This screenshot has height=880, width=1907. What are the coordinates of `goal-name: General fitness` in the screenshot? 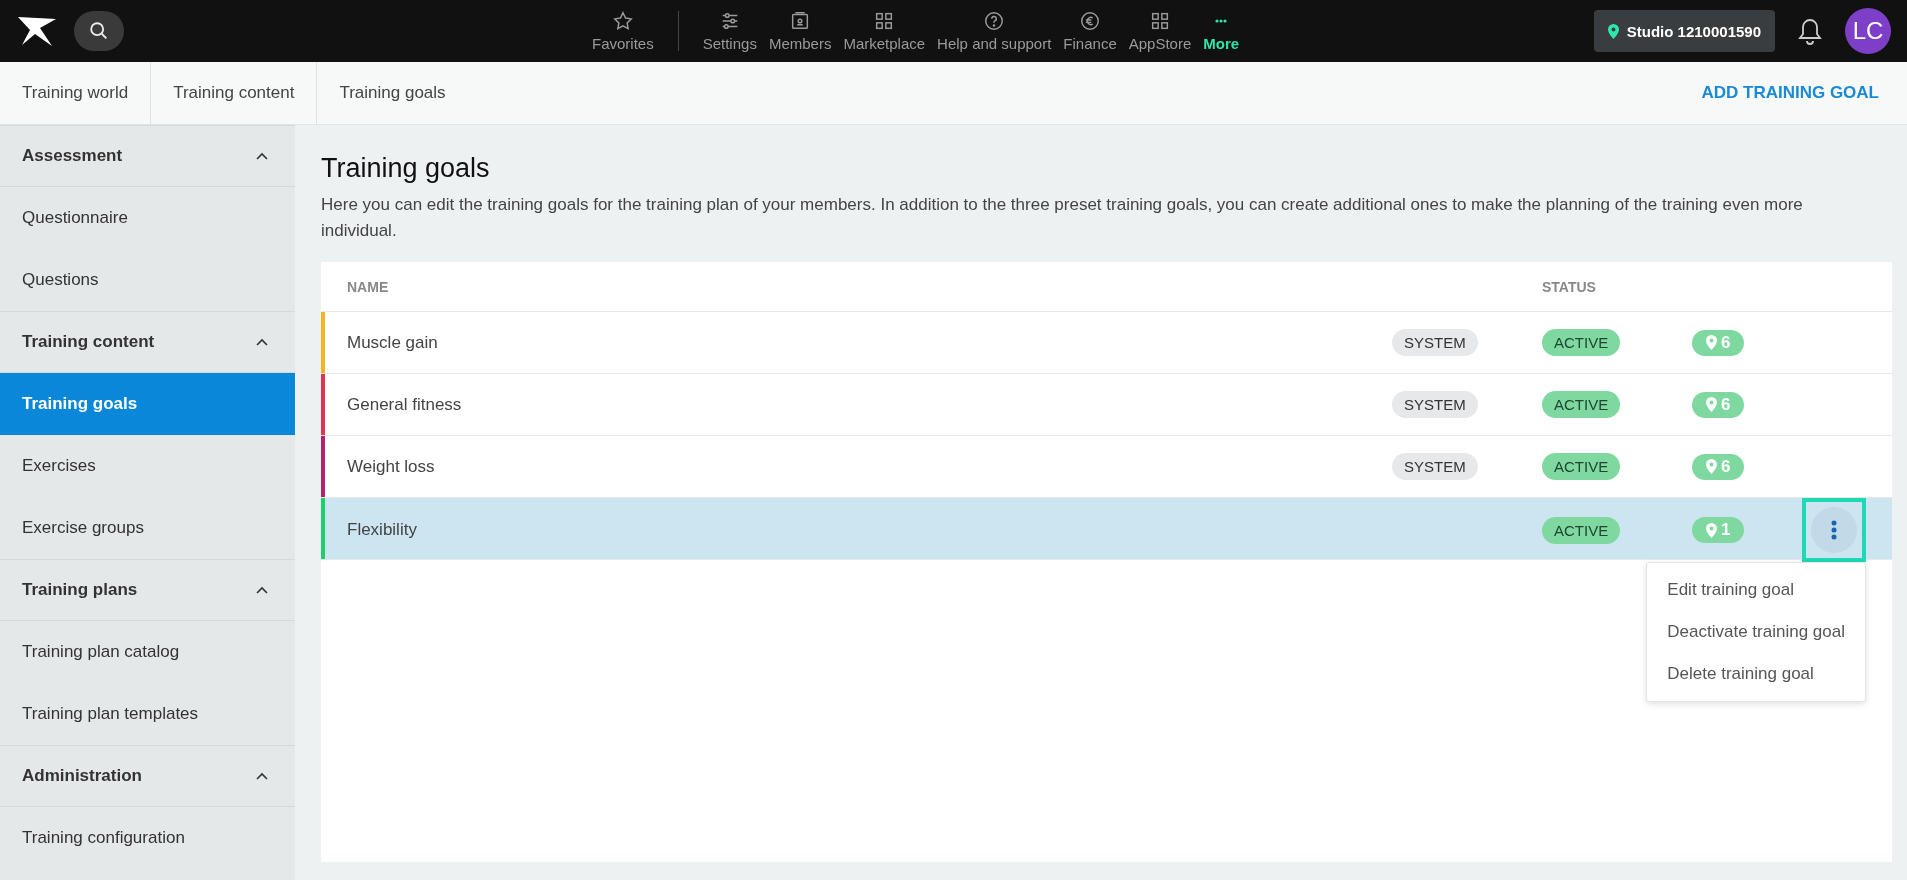 It's located at (405, 404).